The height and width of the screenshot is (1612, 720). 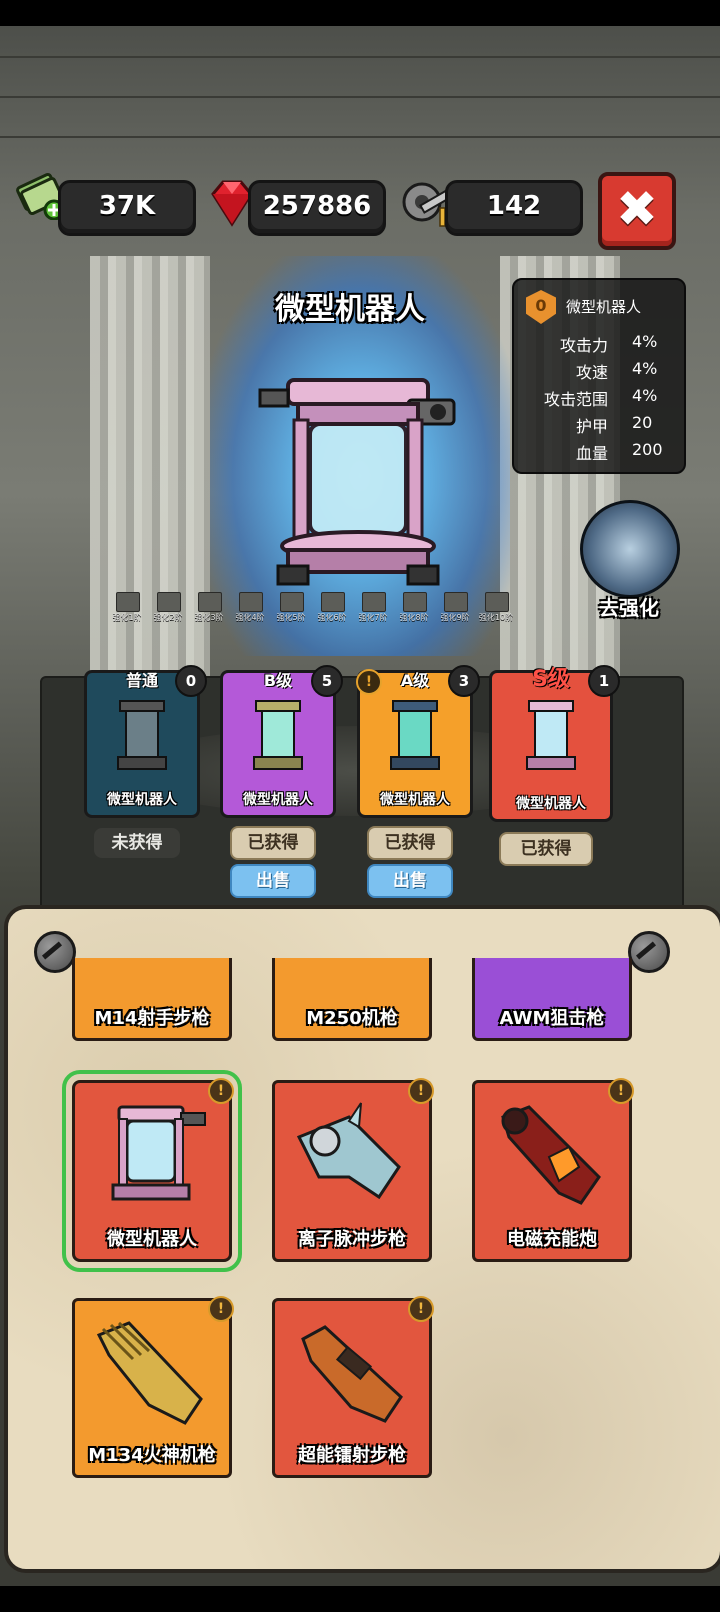 I want to click on railgun-image, so click(x=551, y=1155).